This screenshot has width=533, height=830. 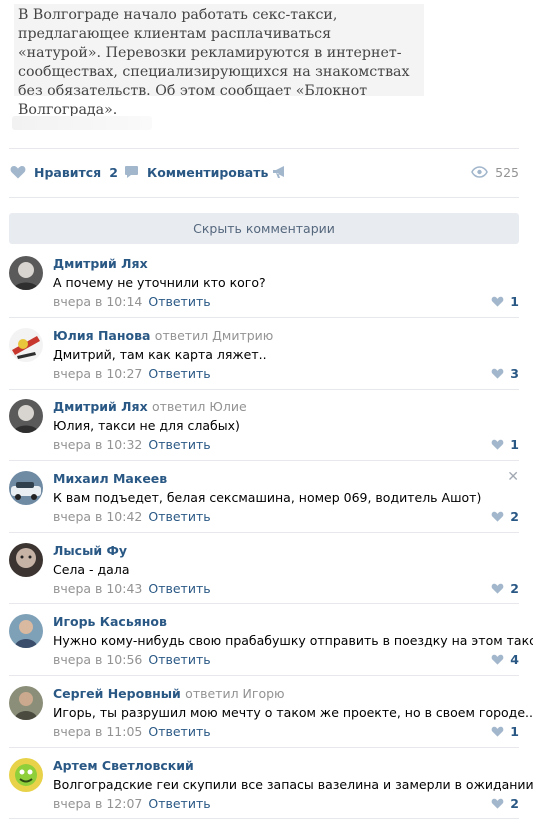 What do you see at coordinates (505, 659) in the screenshot?
I see `comment-like-button: 4` at bounding box center [505, 659].